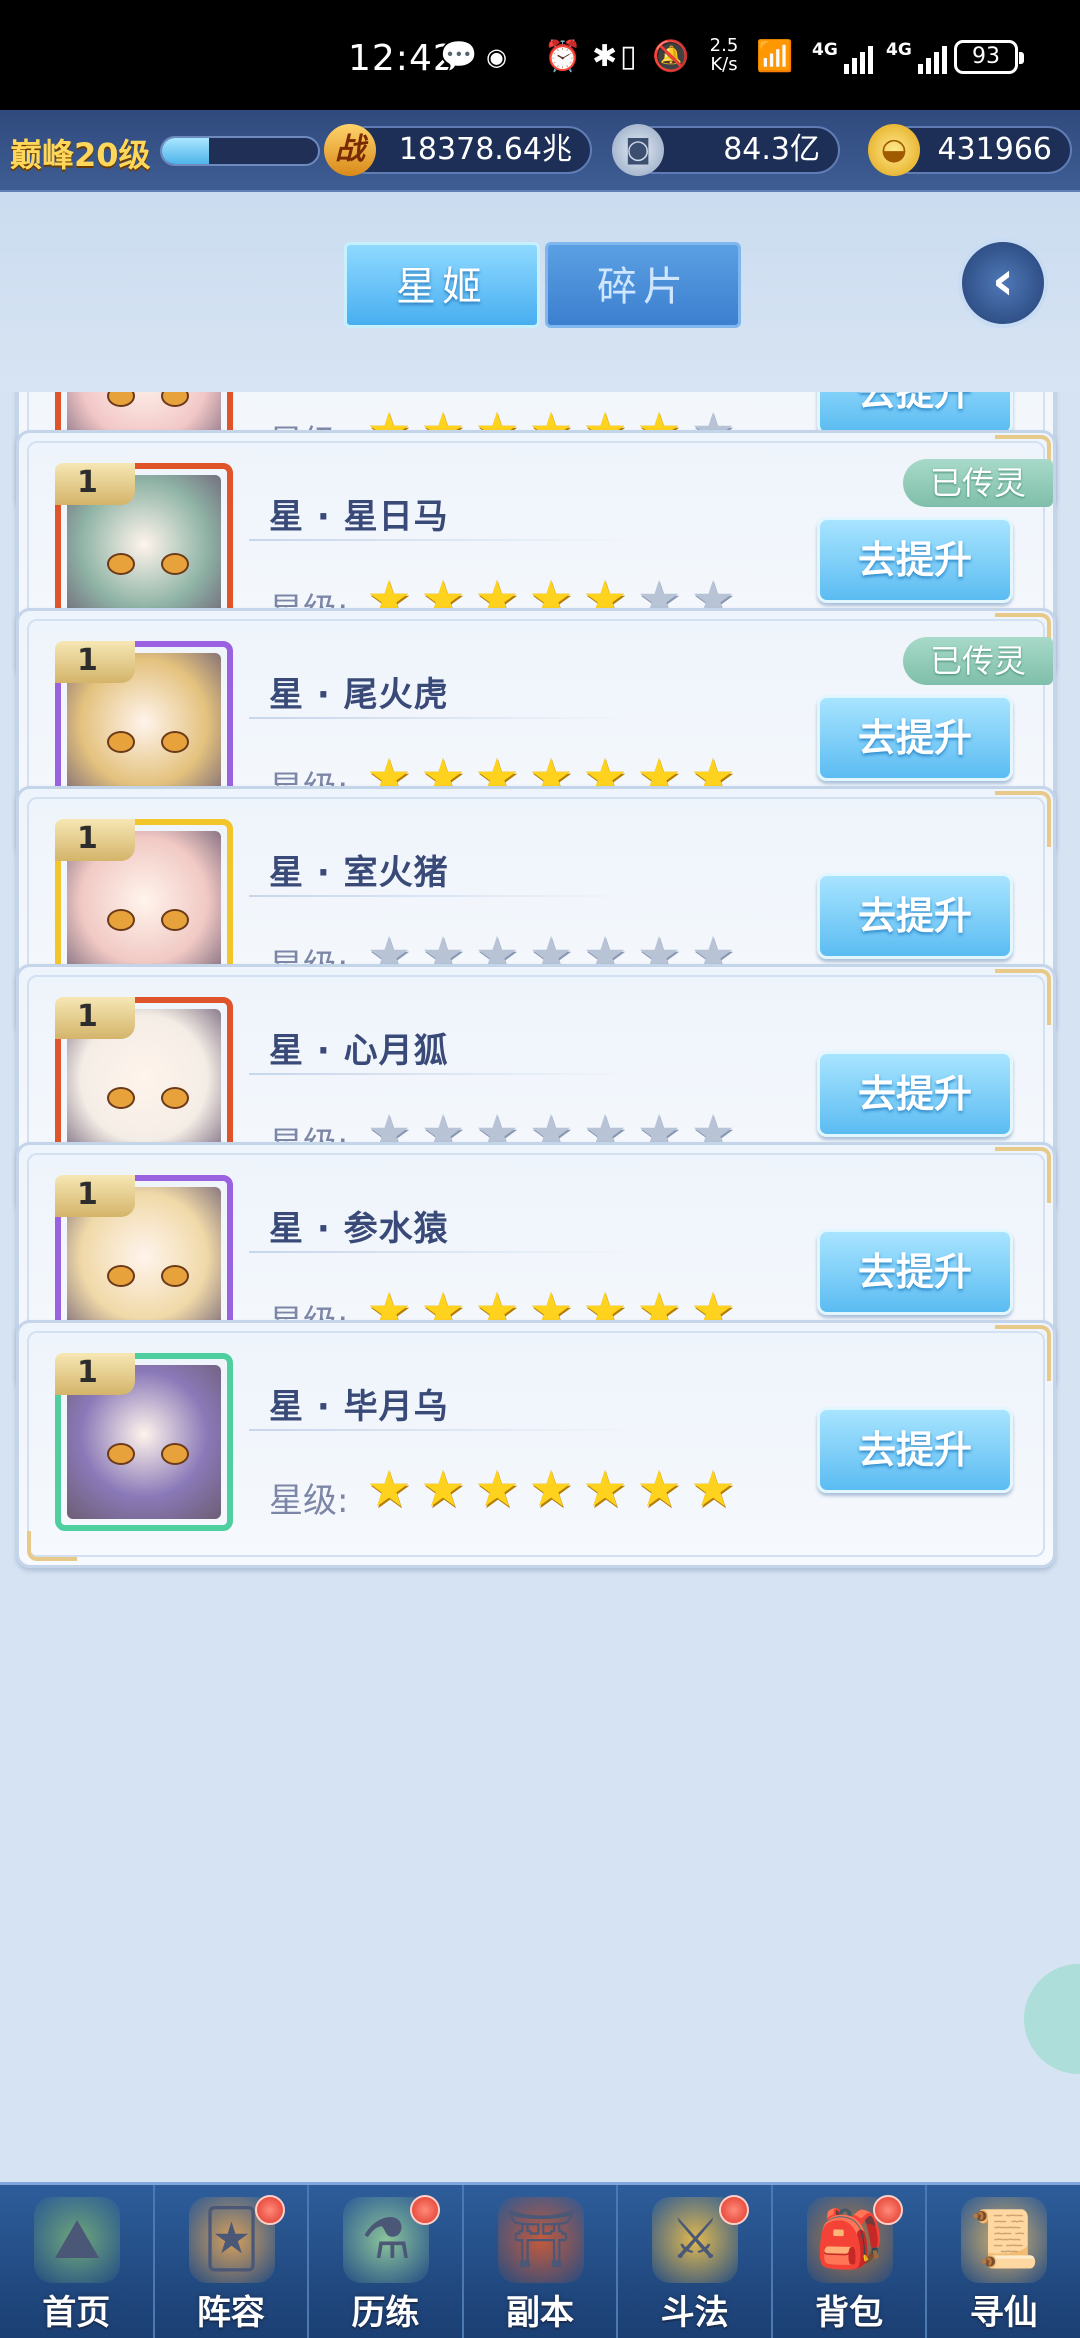  I want to click on star-level-label: 星级:, so click(309, 1501).